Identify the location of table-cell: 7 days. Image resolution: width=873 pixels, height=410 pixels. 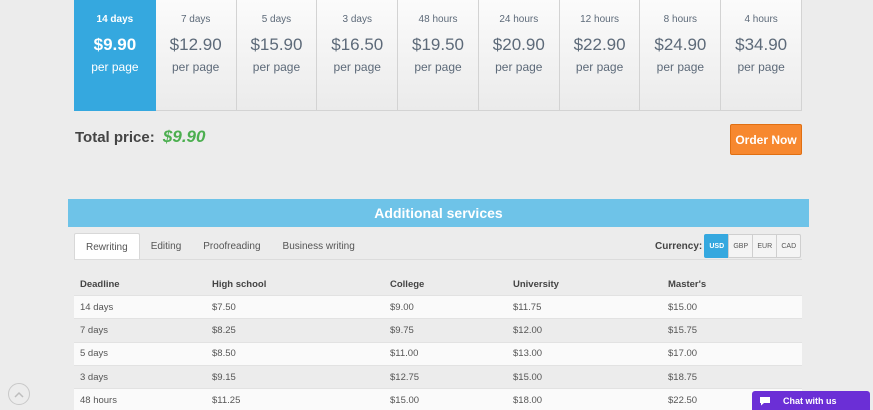
(94, 330).